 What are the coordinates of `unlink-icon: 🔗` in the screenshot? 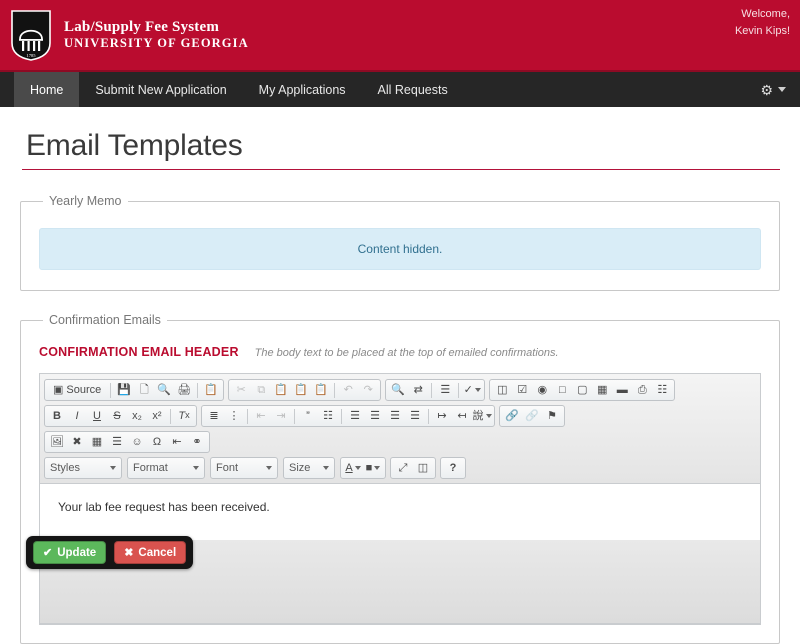 It's located at (532, 416).